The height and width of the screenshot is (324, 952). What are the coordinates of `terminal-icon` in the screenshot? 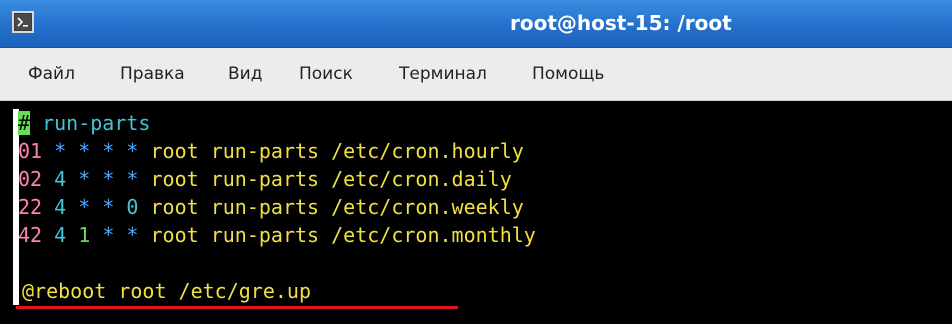 It's located at (23, 22).